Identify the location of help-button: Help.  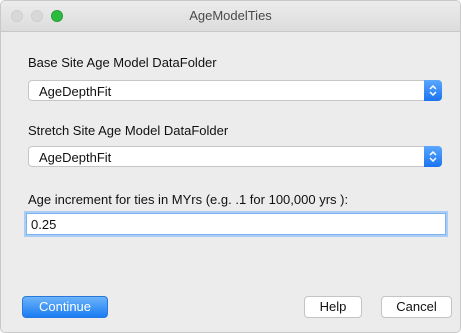
(333, 307).